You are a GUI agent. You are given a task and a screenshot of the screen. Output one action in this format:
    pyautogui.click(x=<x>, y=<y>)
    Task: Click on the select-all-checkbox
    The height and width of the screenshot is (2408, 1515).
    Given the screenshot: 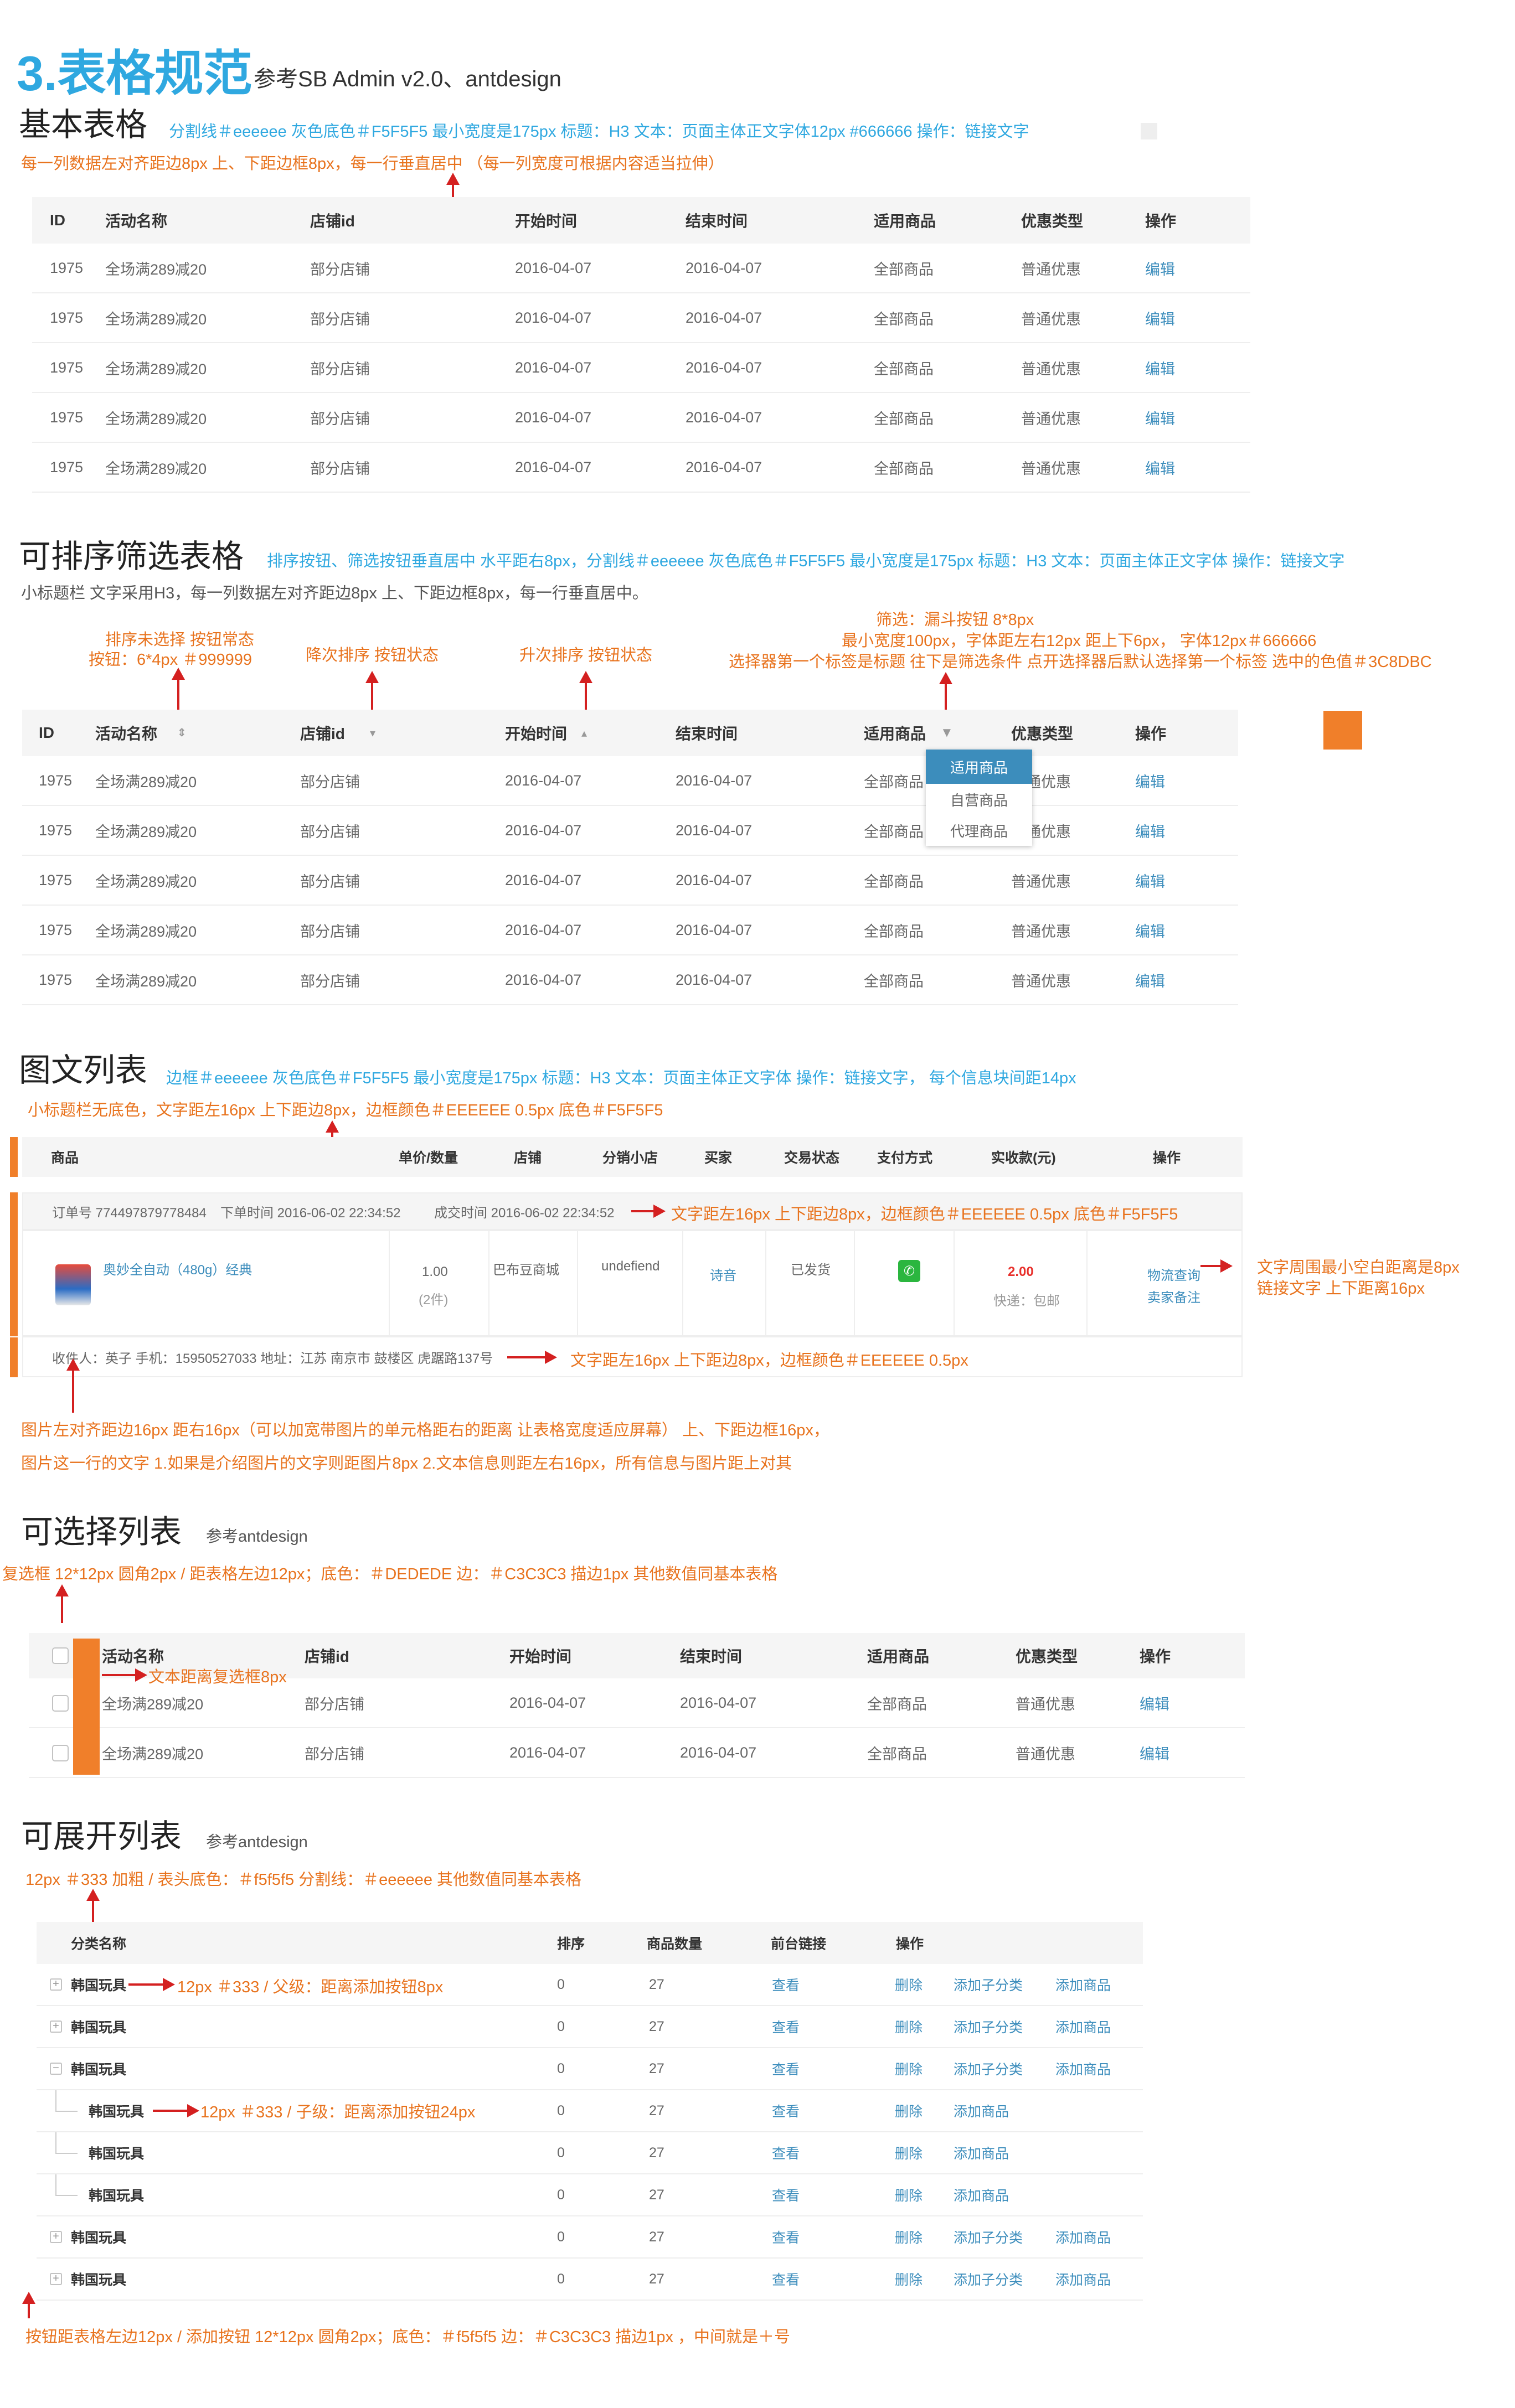 What is the action you would take?
    pyautogui.click(x=60, y=1655)
    